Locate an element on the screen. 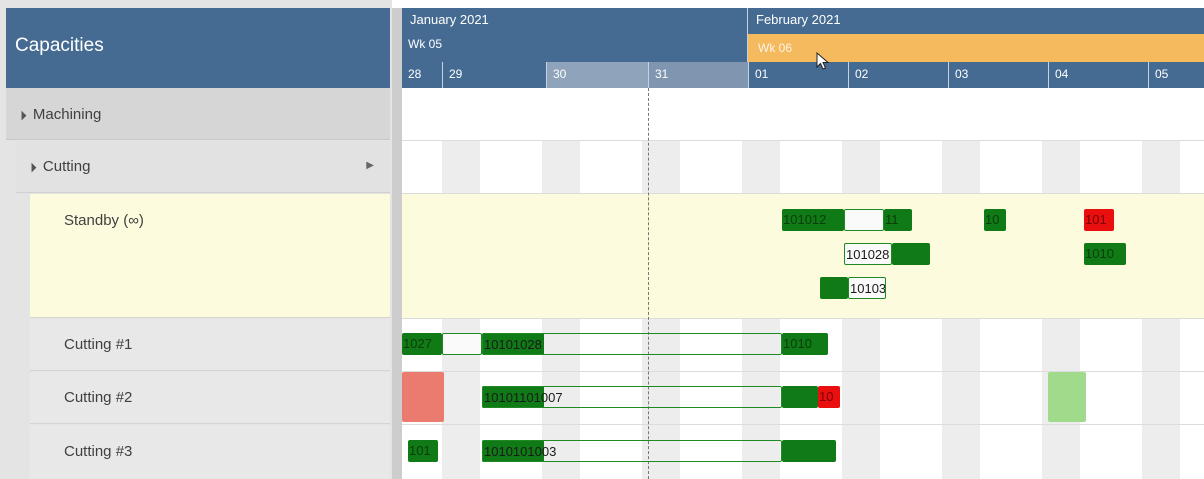  day-header-30: 30 is located at coordinates (597, 75).